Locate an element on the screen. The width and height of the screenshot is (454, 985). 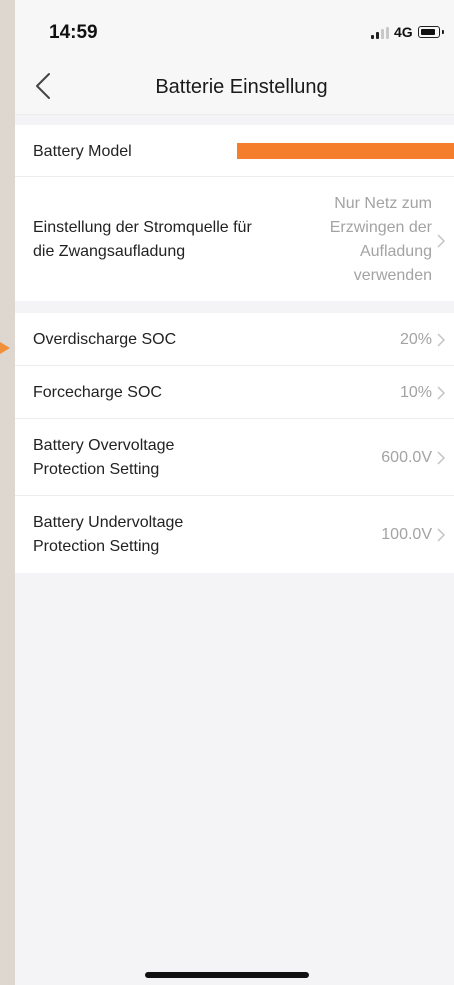
network-type: 4G is located at coordinates (403, 32).